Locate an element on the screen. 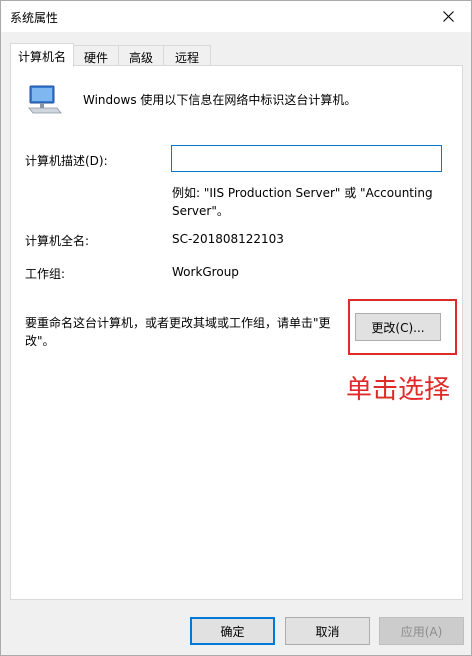 This screenshot has height=656, width=472. workgroup-value: WorkGroup is located at coordinates (205, 272).